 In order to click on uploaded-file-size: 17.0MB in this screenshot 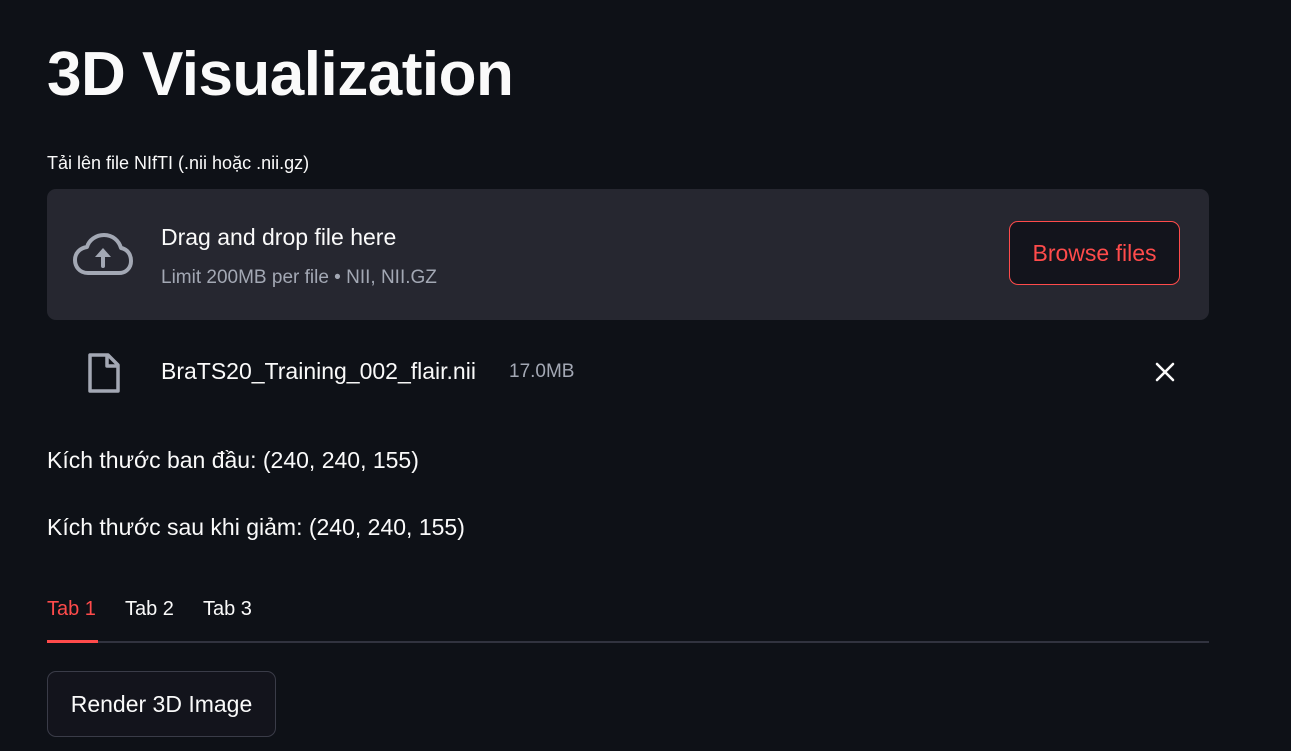, I will do `click(542, 371)`.